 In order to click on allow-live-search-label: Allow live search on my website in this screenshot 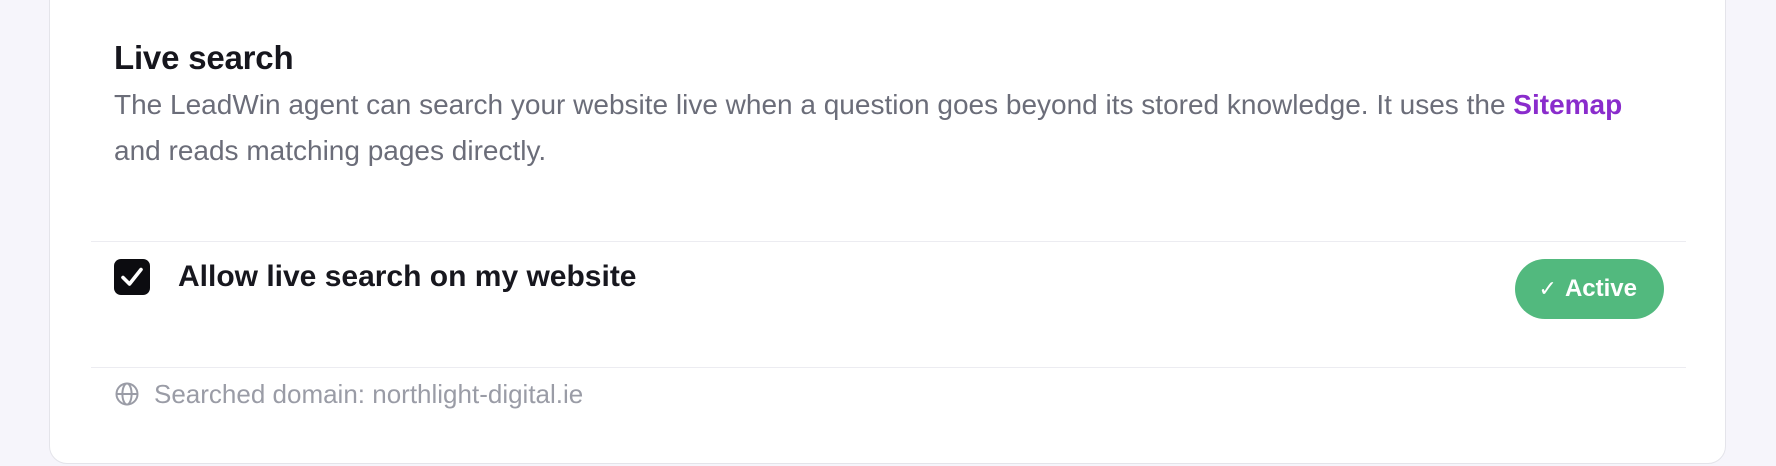, I will do `click(407, 277)`.